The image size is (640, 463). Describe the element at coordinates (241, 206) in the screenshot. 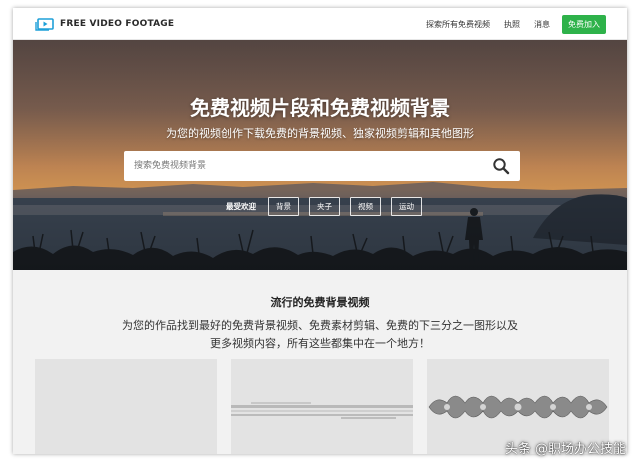

I see `popular-label: 最受欢迎` at that location.